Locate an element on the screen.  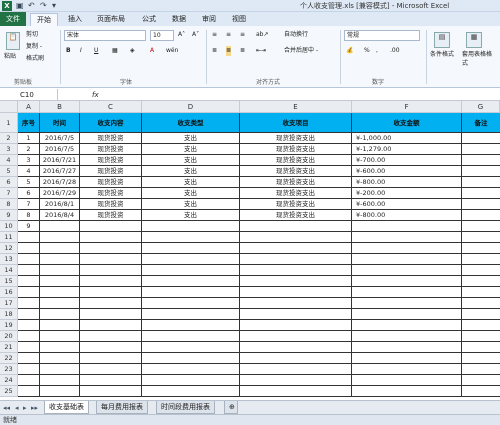
tab-formulas: 公式 is located at coordinates (149, 19).